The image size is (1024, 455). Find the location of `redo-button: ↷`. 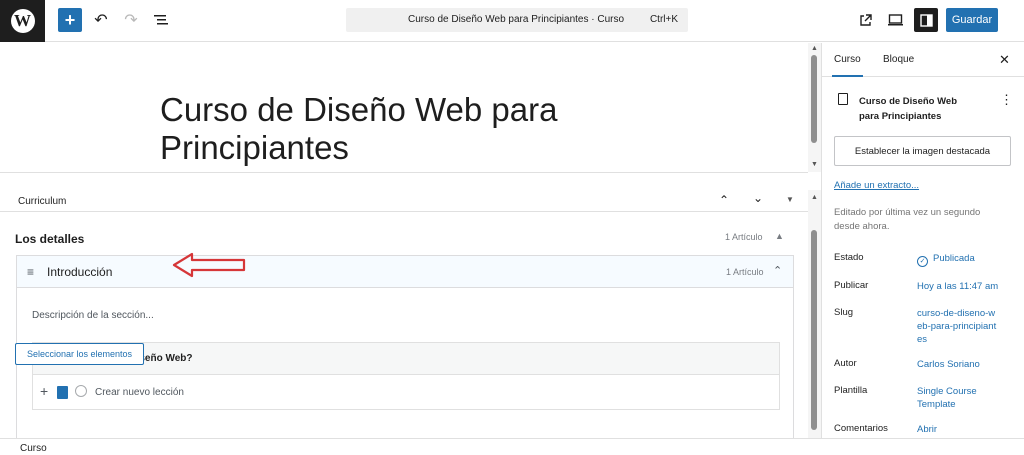

redo-button: ↷ is located at coordinates (131, 20).